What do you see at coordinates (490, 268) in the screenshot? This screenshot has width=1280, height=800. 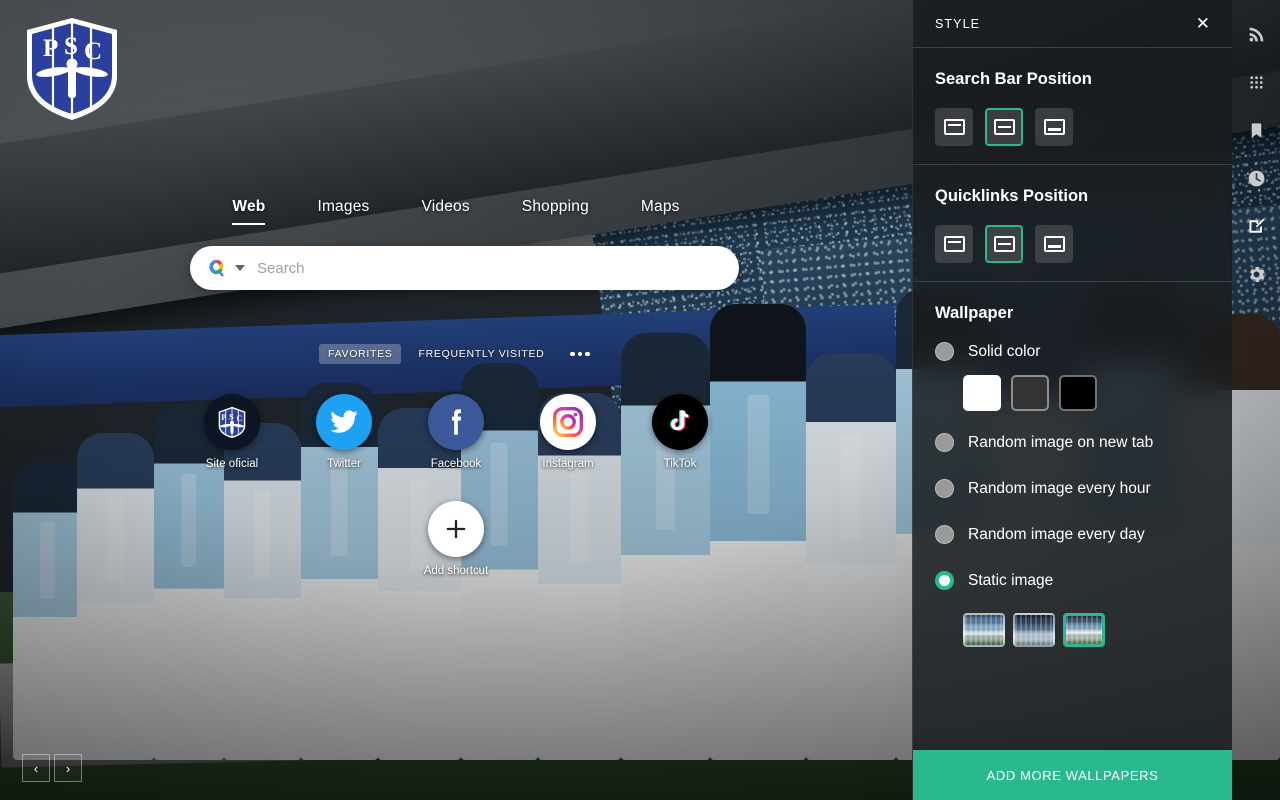 I see `search-input` at bounding box center [490, 268].